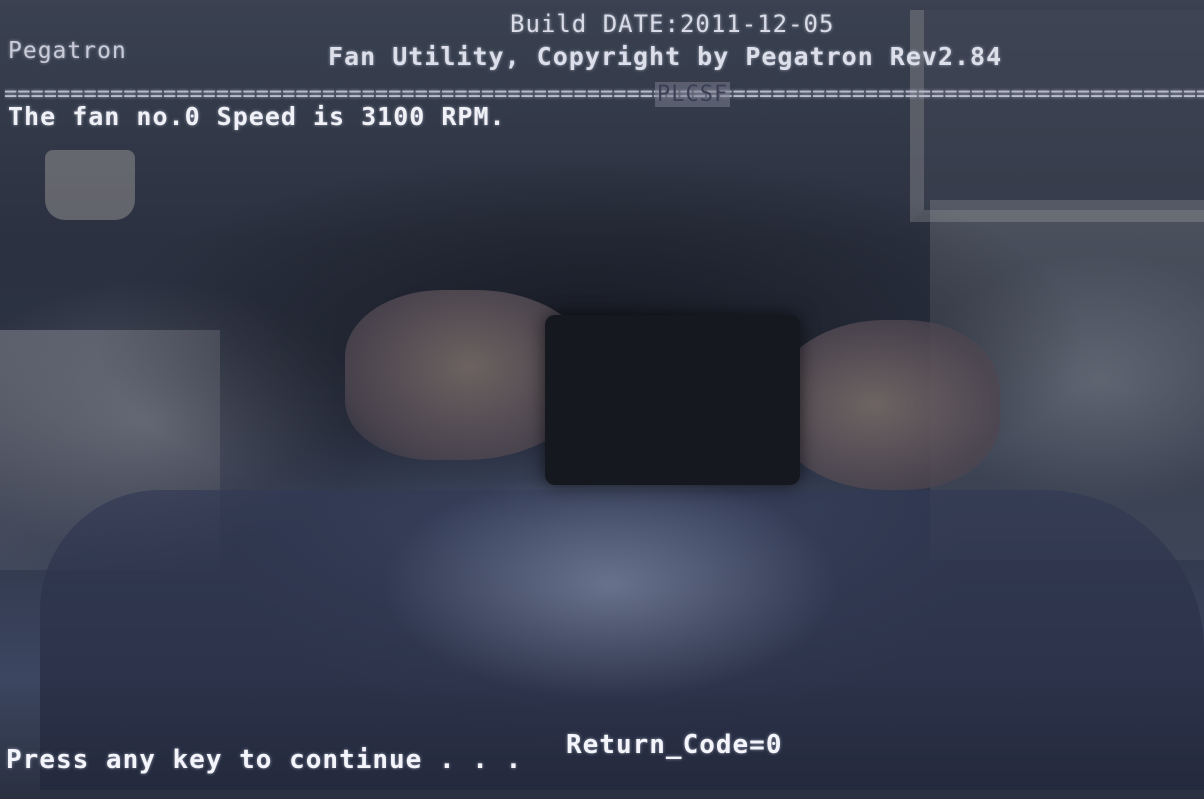 The width and height of the screenshot is (1204, 799). What do you see at coordinates (610, 585) in the screenshot?
I see `screen-glare` at bounding box center [610, 585].